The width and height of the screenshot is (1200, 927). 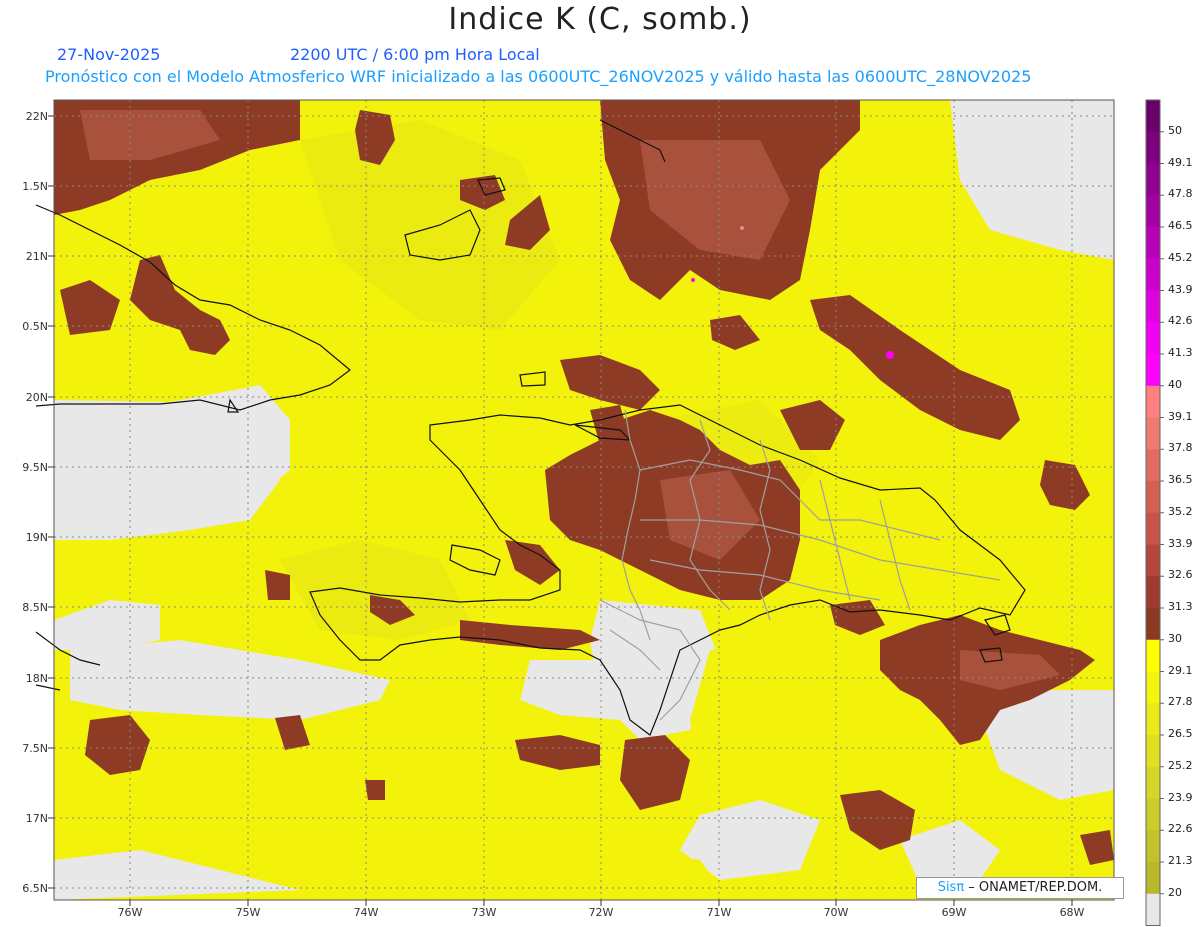 I want to click on forecast-date: 27-Nov-2025, so click(x=109, y=54).